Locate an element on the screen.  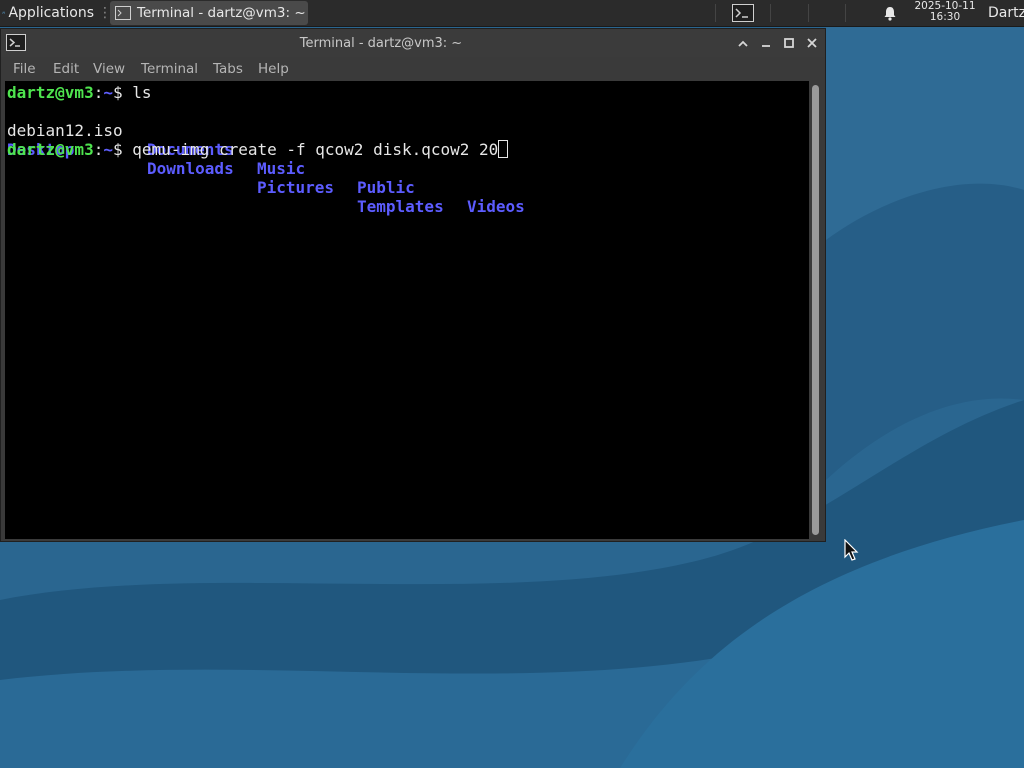
ls-dir: Downloads is located at coordinates (190, 168).